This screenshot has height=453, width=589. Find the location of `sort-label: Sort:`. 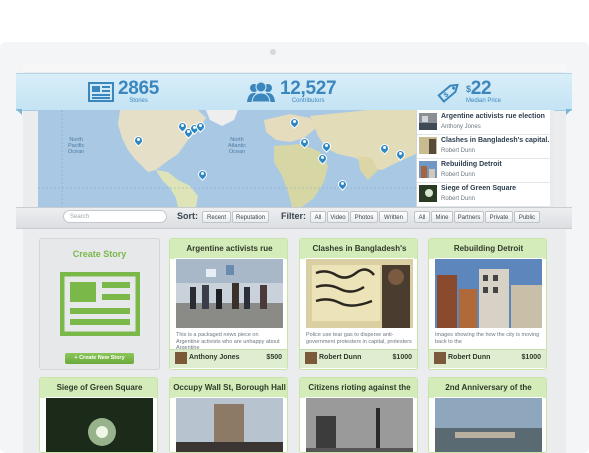

sort-label: Sort: is located at coordinates (187, 216).